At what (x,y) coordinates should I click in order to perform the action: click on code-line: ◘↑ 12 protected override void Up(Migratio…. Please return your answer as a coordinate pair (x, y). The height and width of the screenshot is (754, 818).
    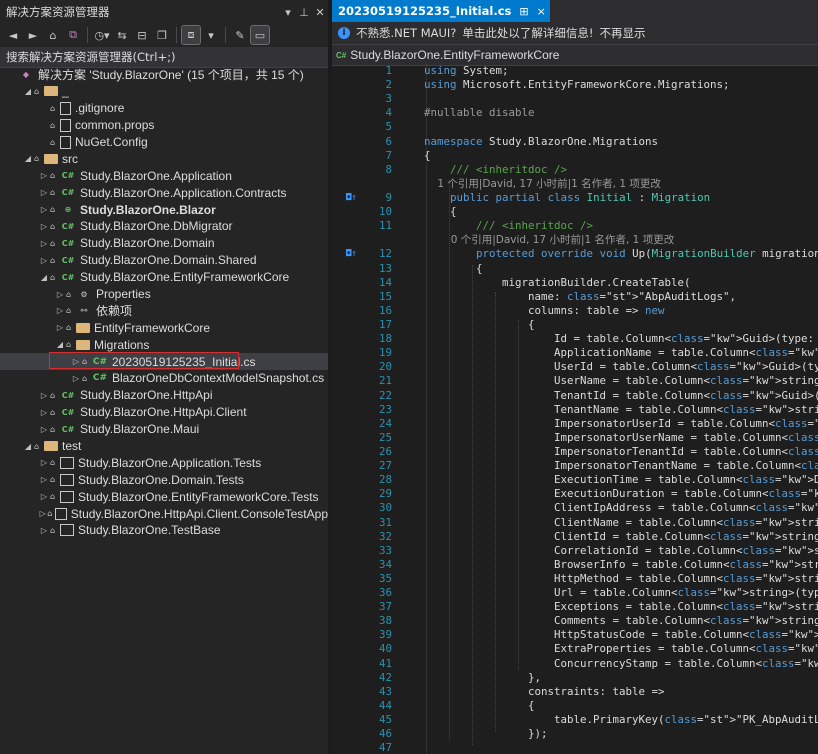
    Looking at the image, I should click on (575, 254).